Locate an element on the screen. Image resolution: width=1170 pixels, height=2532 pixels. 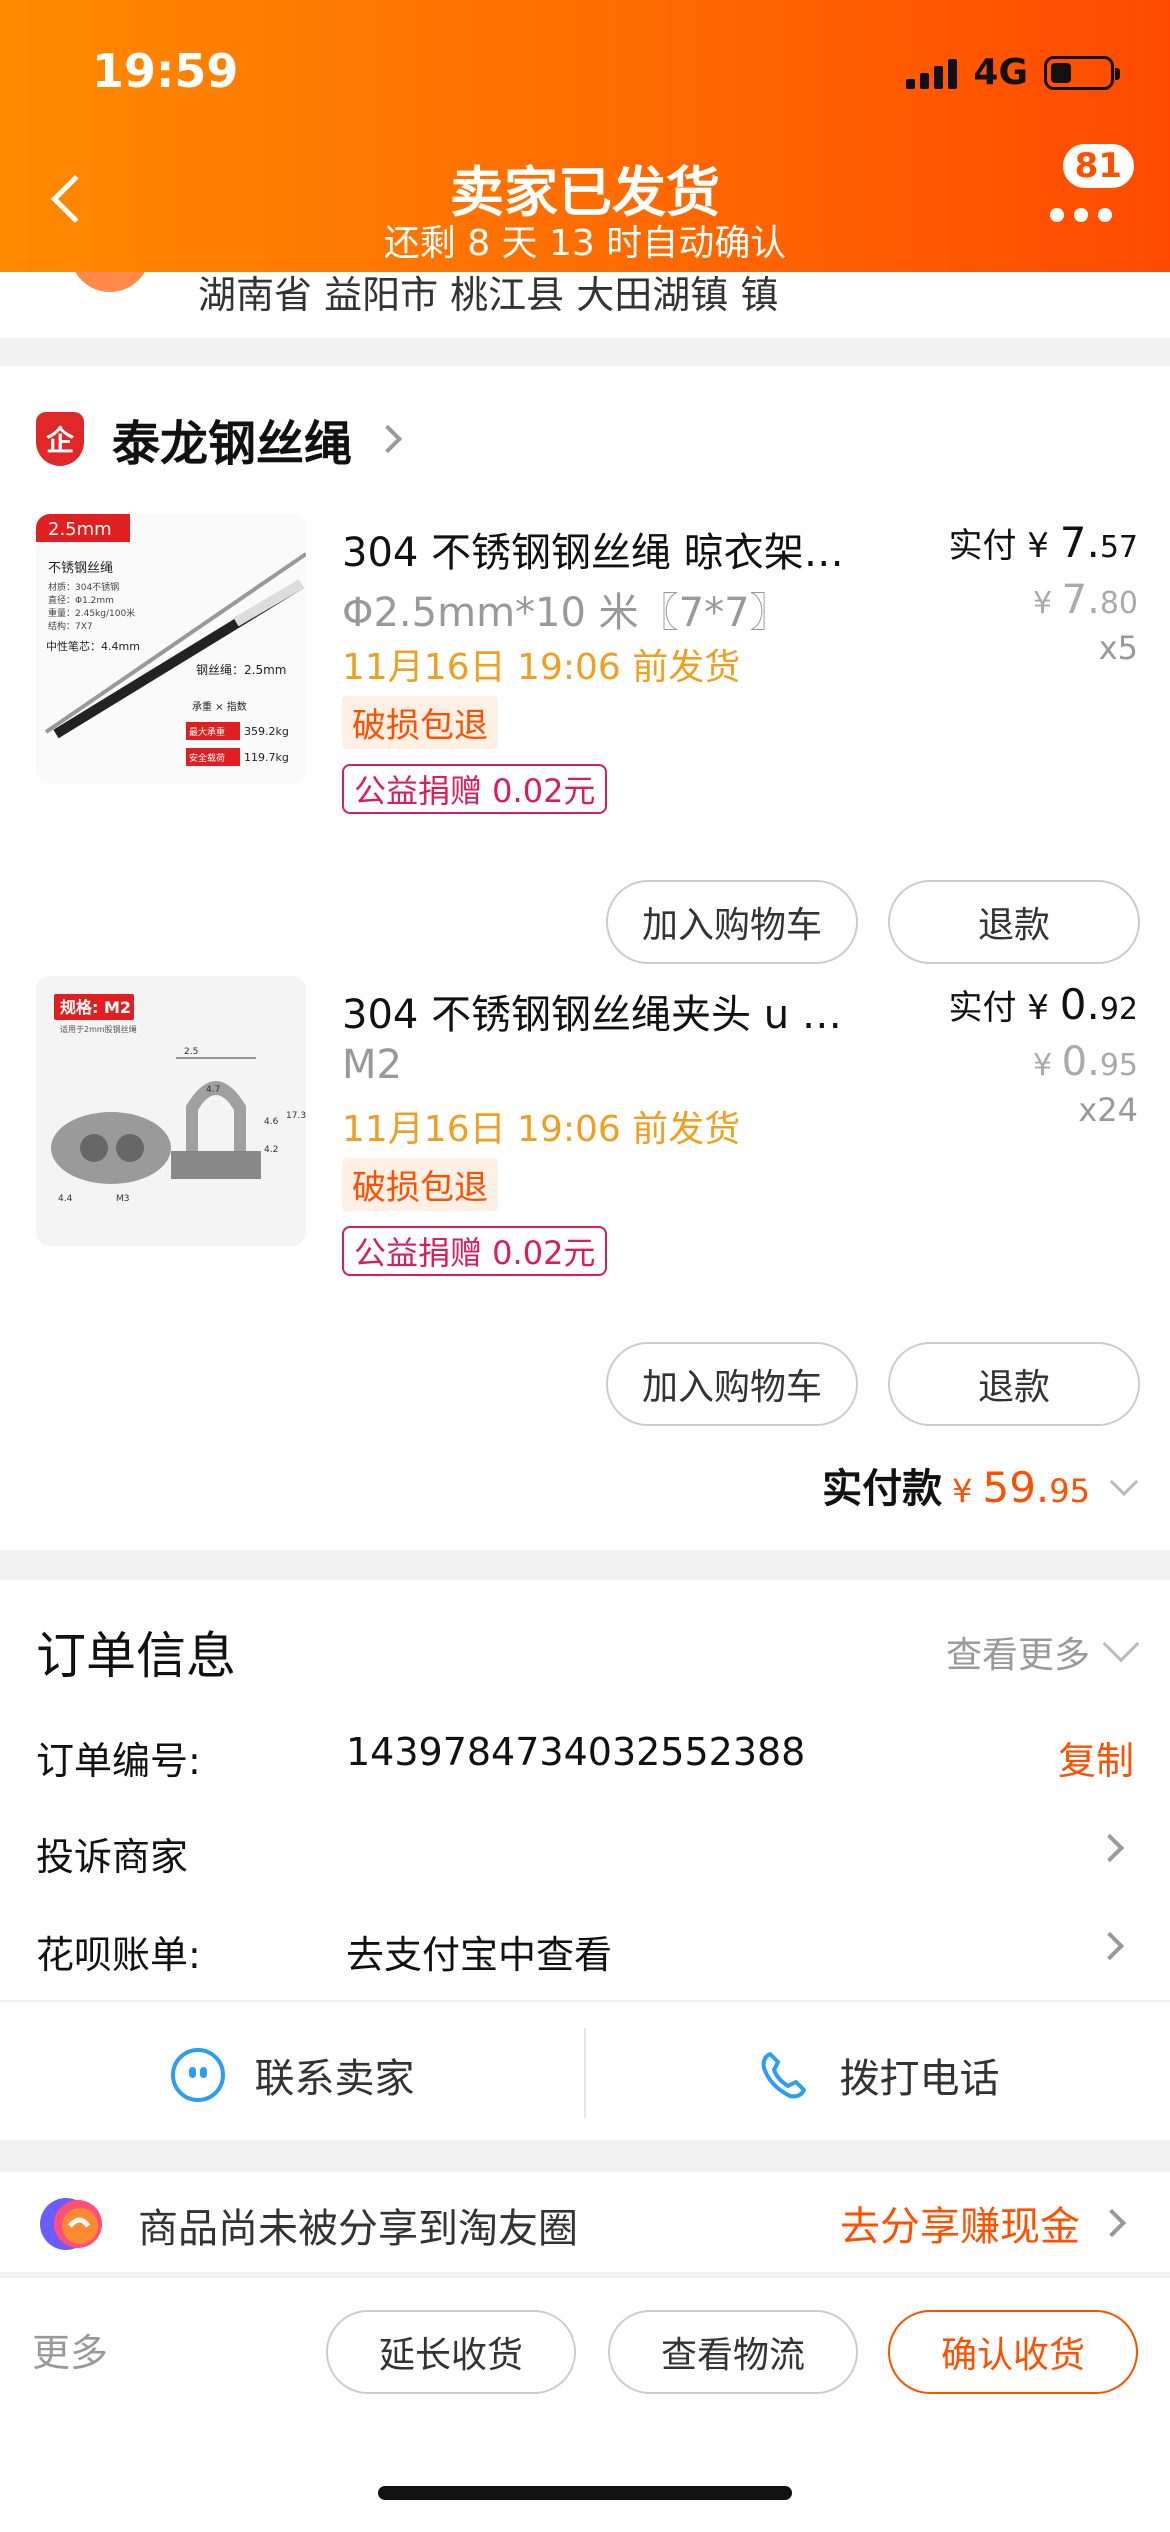
product-spec: M2 is located at coordinates (372, 1065).